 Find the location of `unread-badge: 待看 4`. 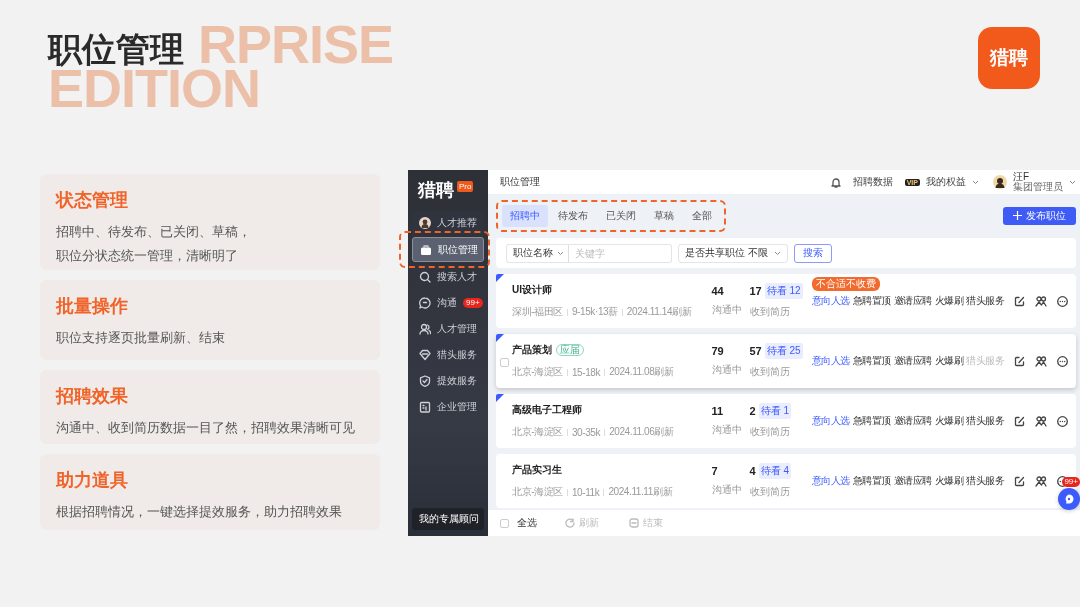

unread-badge: 待看 4 is located at coordinates (774, 471).